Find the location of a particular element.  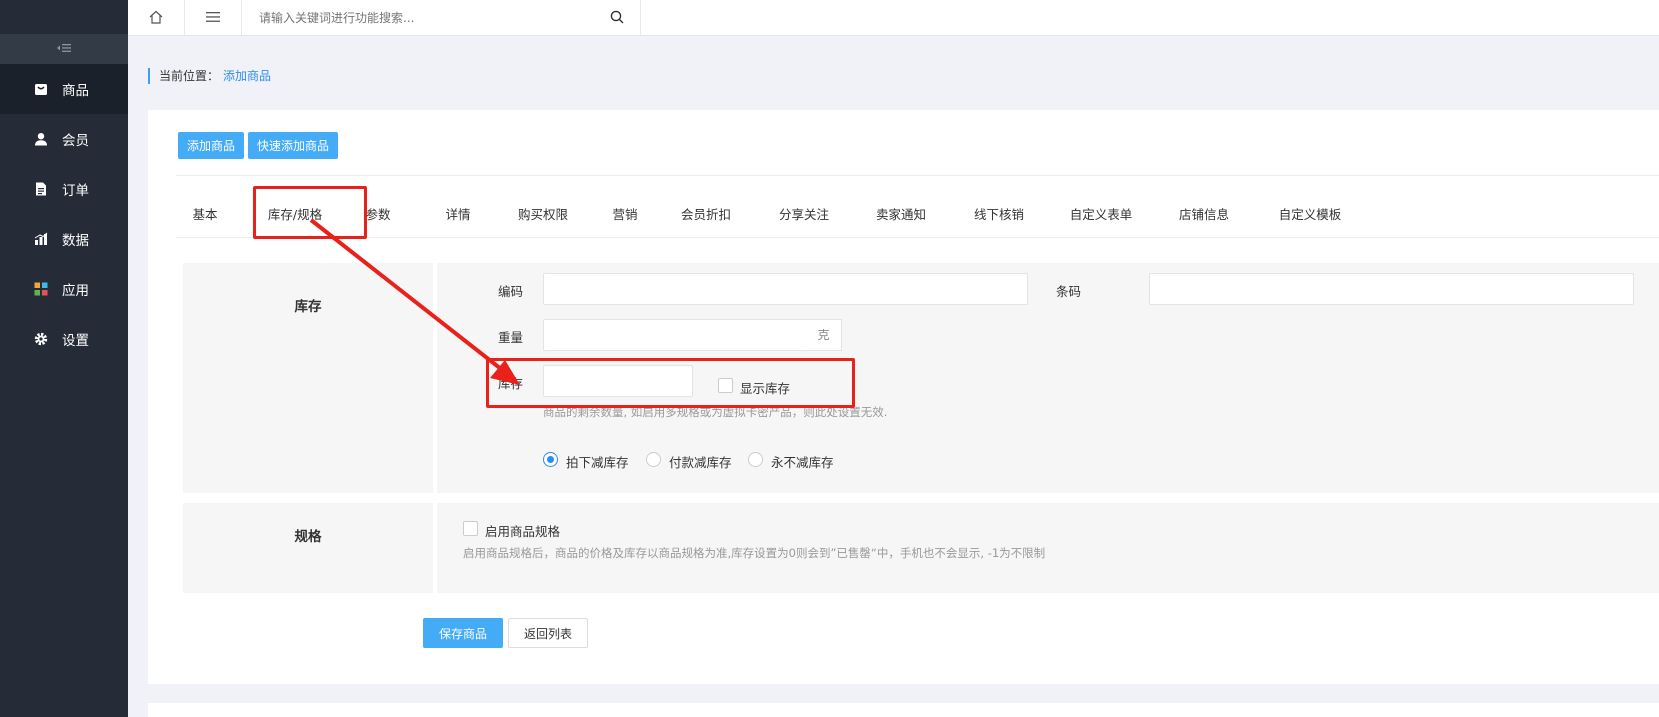

spec-section-title: 规格 is located at coordinates (308, 548).